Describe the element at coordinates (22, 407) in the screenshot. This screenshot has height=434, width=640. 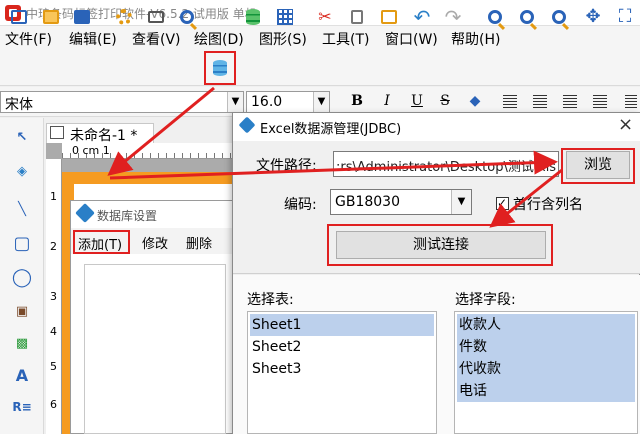
I see `rich-text-icon: R≡` at that location.